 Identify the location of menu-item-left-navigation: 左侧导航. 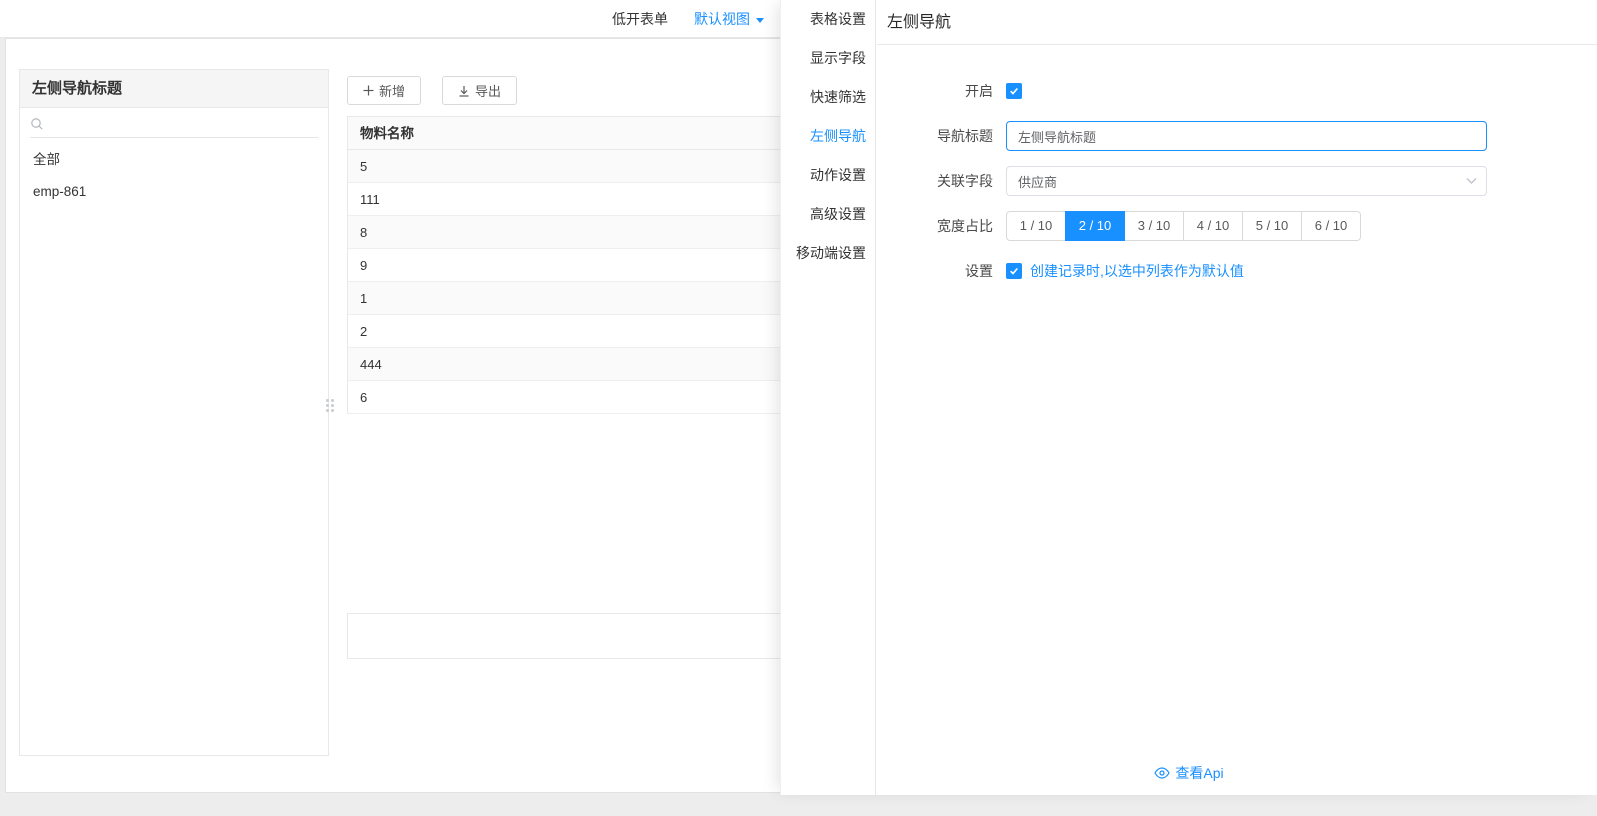
(828, 136).